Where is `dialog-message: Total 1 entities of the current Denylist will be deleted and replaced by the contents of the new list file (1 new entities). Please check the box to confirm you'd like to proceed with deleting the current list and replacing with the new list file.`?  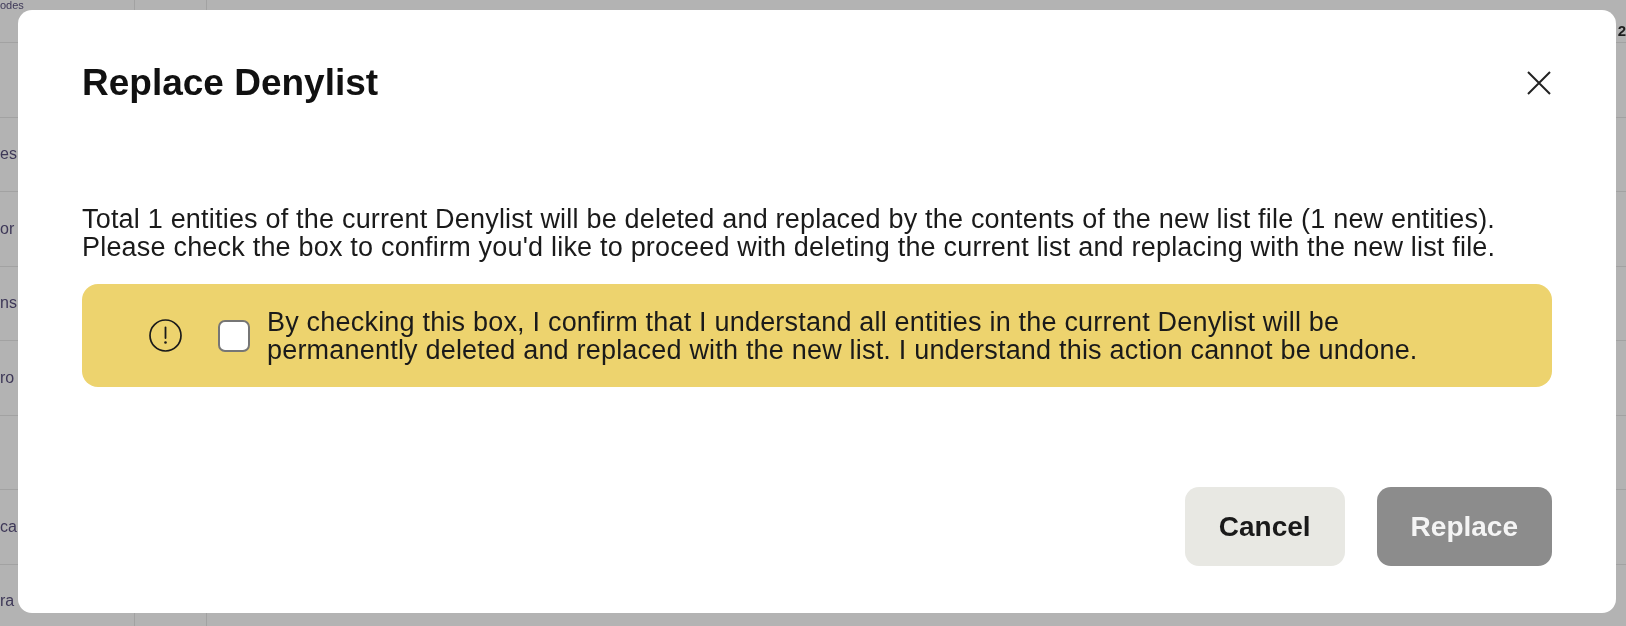
dialog-message: Total 1 entities of the current Denylist will be deleted and replaced by the contents of the new list file (1 new entities). Please check the box to confirm you'd like to proceed with deleting the current list and replacing with the new list file. is located at coordinates (789, 233).